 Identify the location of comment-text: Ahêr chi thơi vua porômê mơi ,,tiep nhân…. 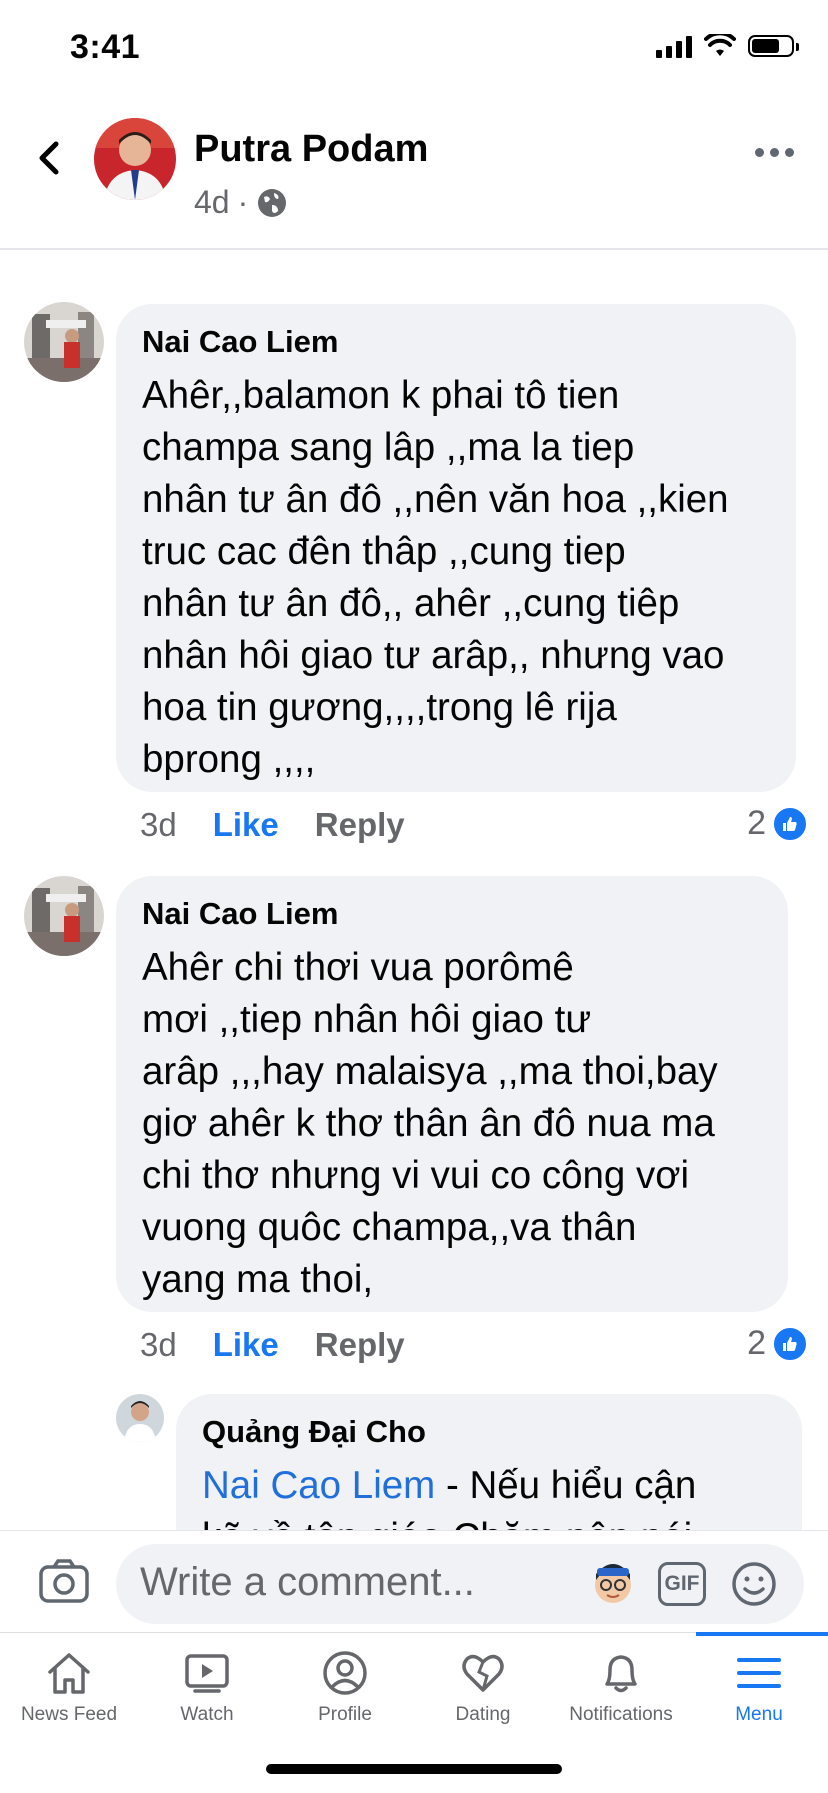
(430, 1123).